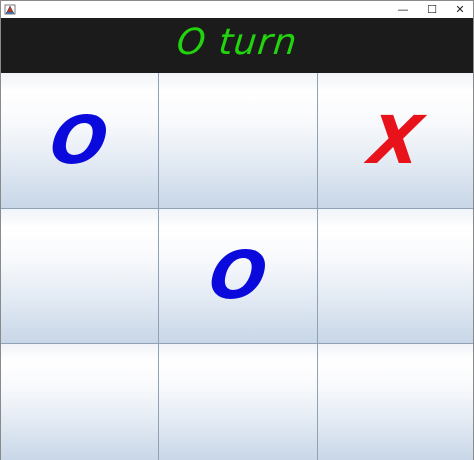  I want to click on board-cell-5: O, so click(238, 276).